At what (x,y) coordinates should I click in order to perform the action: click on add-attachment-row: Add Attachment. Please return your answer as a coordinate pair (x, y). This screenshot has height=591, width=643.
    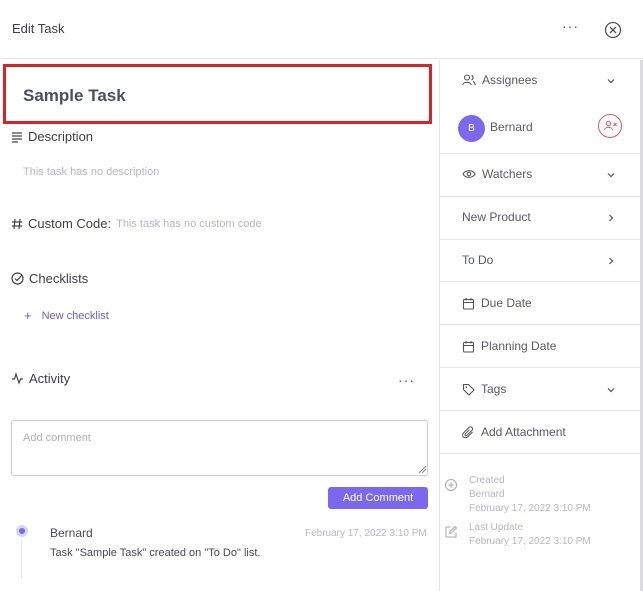
    Looking at the image, I should click on (540, 432).